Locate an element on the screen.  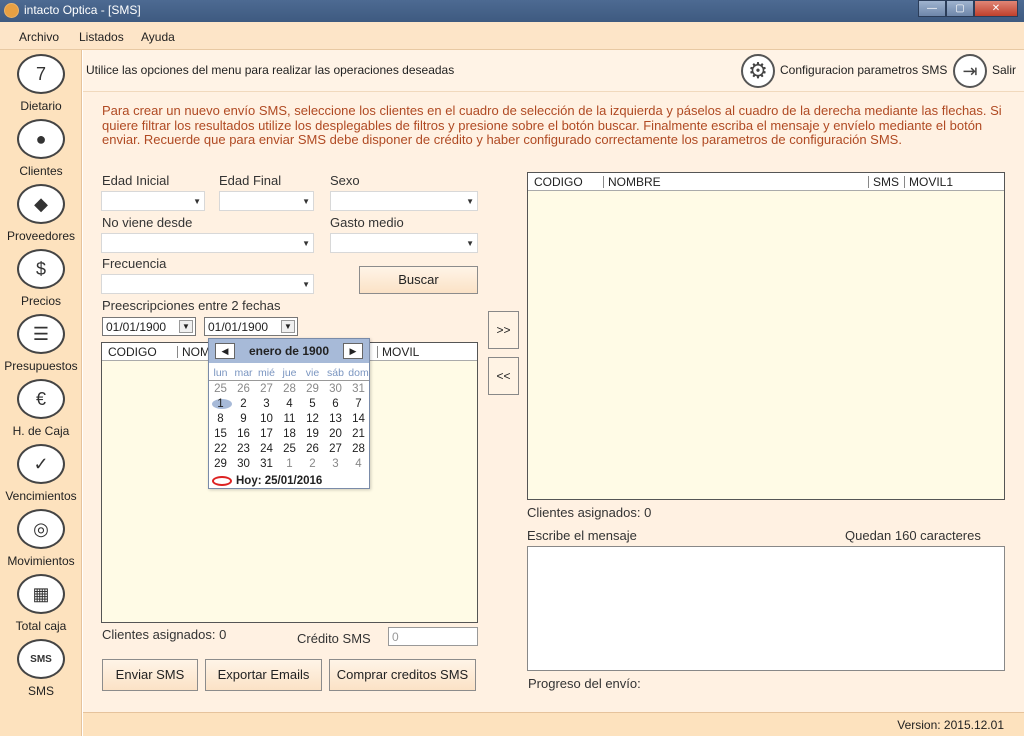
sms-icon: SMS is located at coordinates (41, 659).